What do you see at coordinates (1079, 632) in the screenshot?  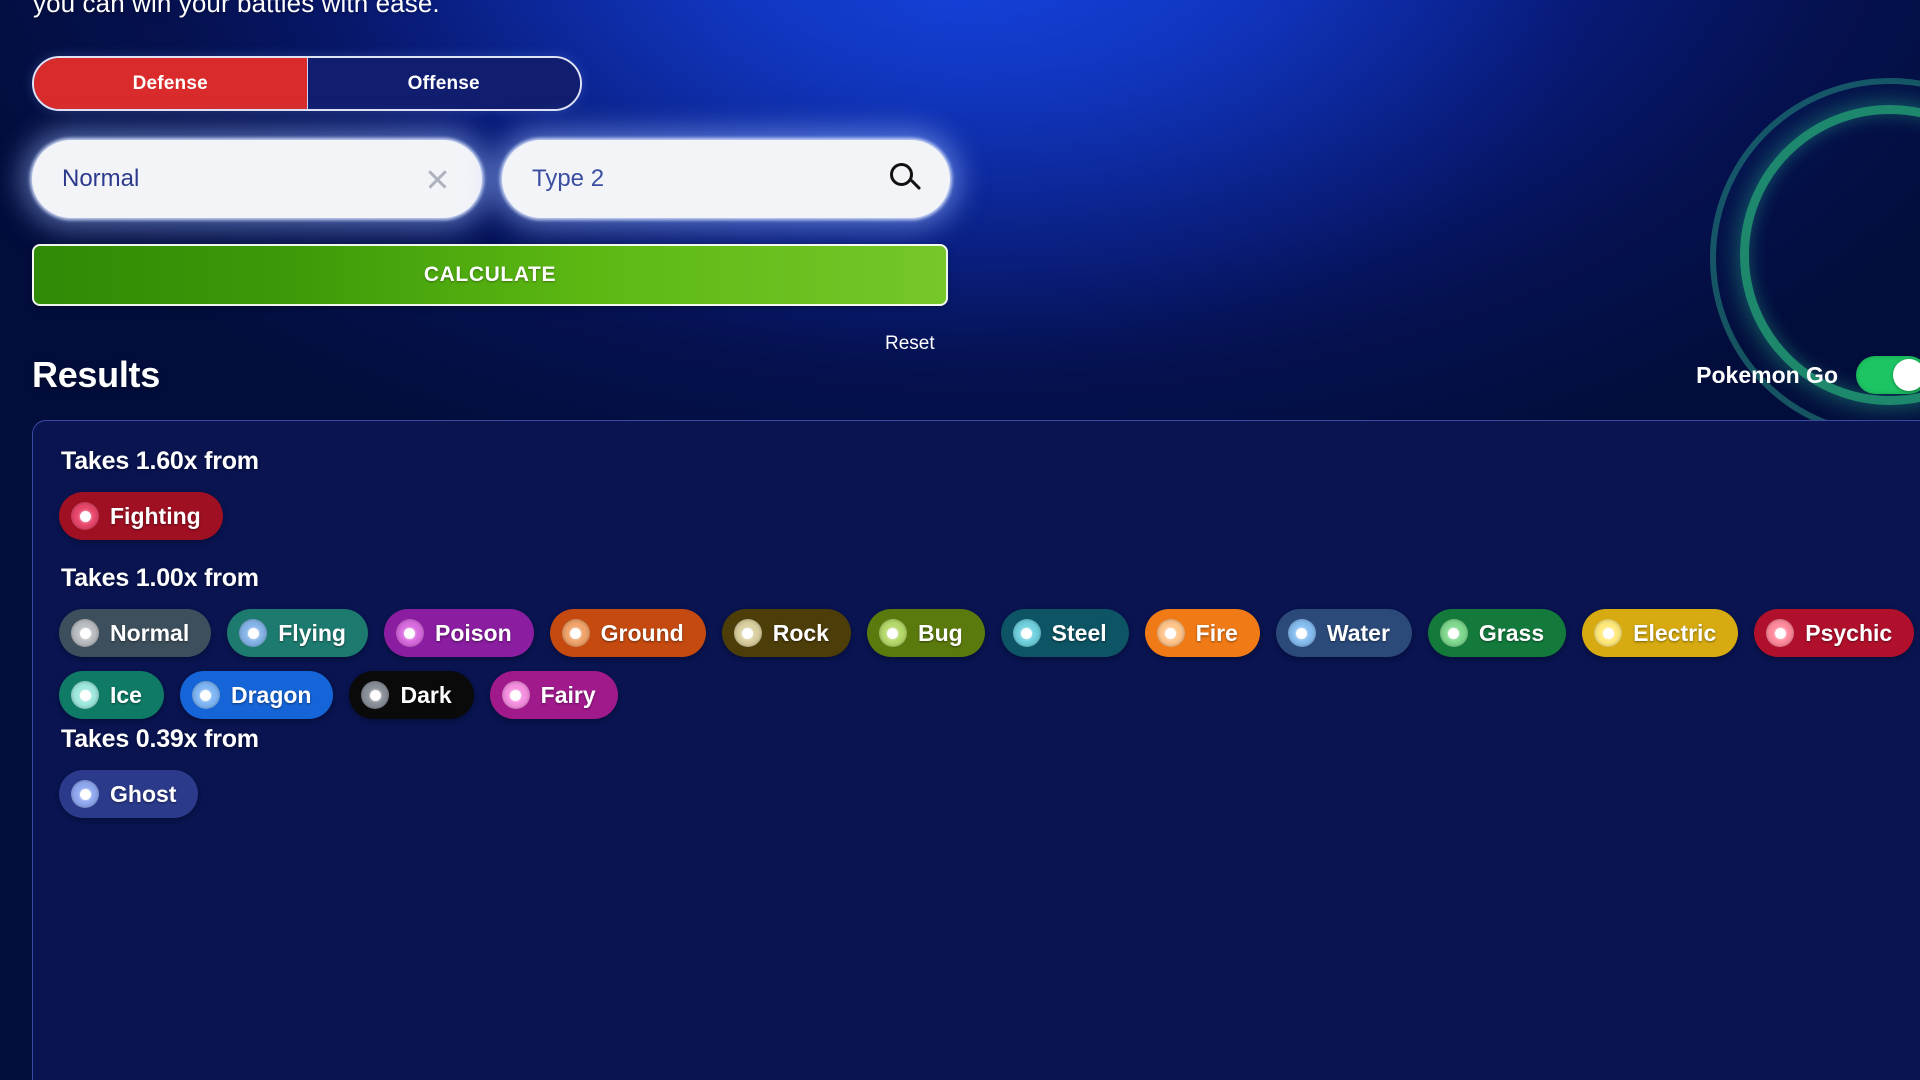 I see `type-badge-label: Steel` at bounding box center [1079, 632].